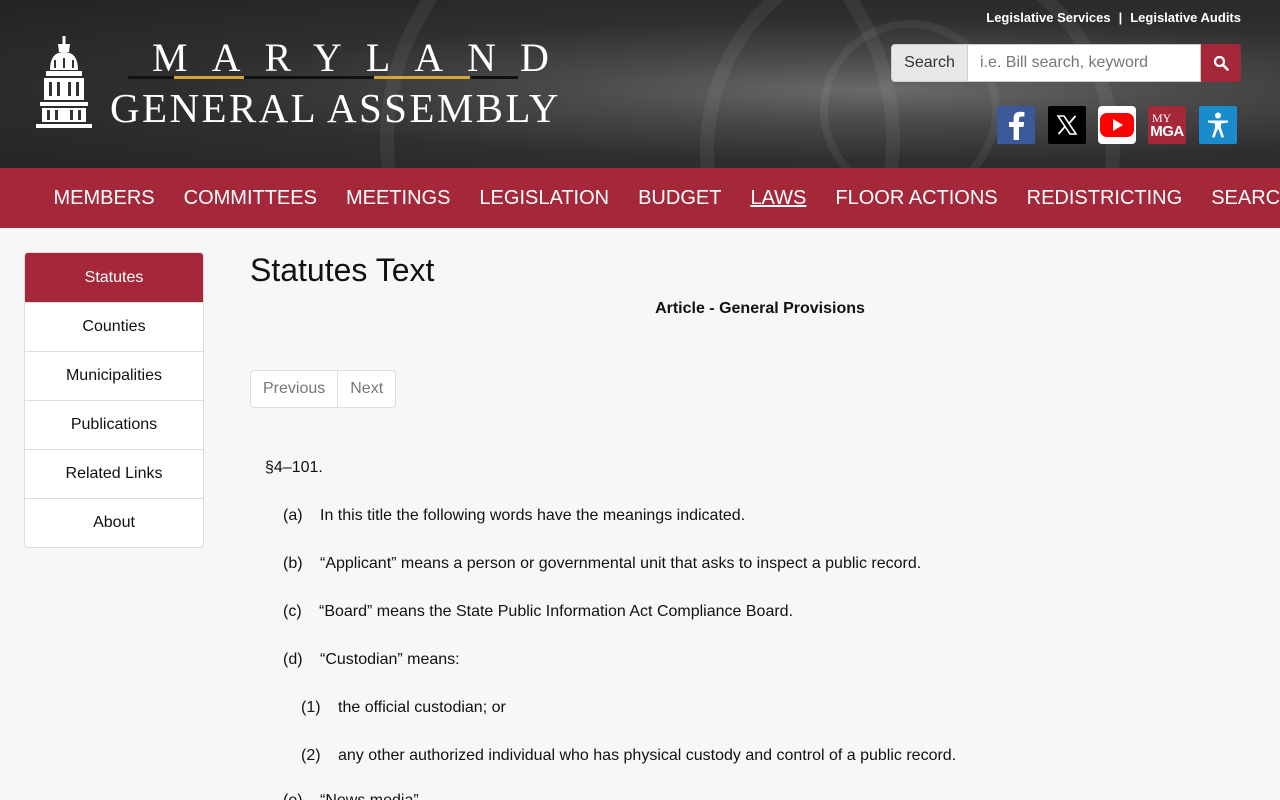 The image size is (1280, 800). Describe the element at coordinates (311, 707) in the screenshot. I see `paragraph-label: (1)` at that location.